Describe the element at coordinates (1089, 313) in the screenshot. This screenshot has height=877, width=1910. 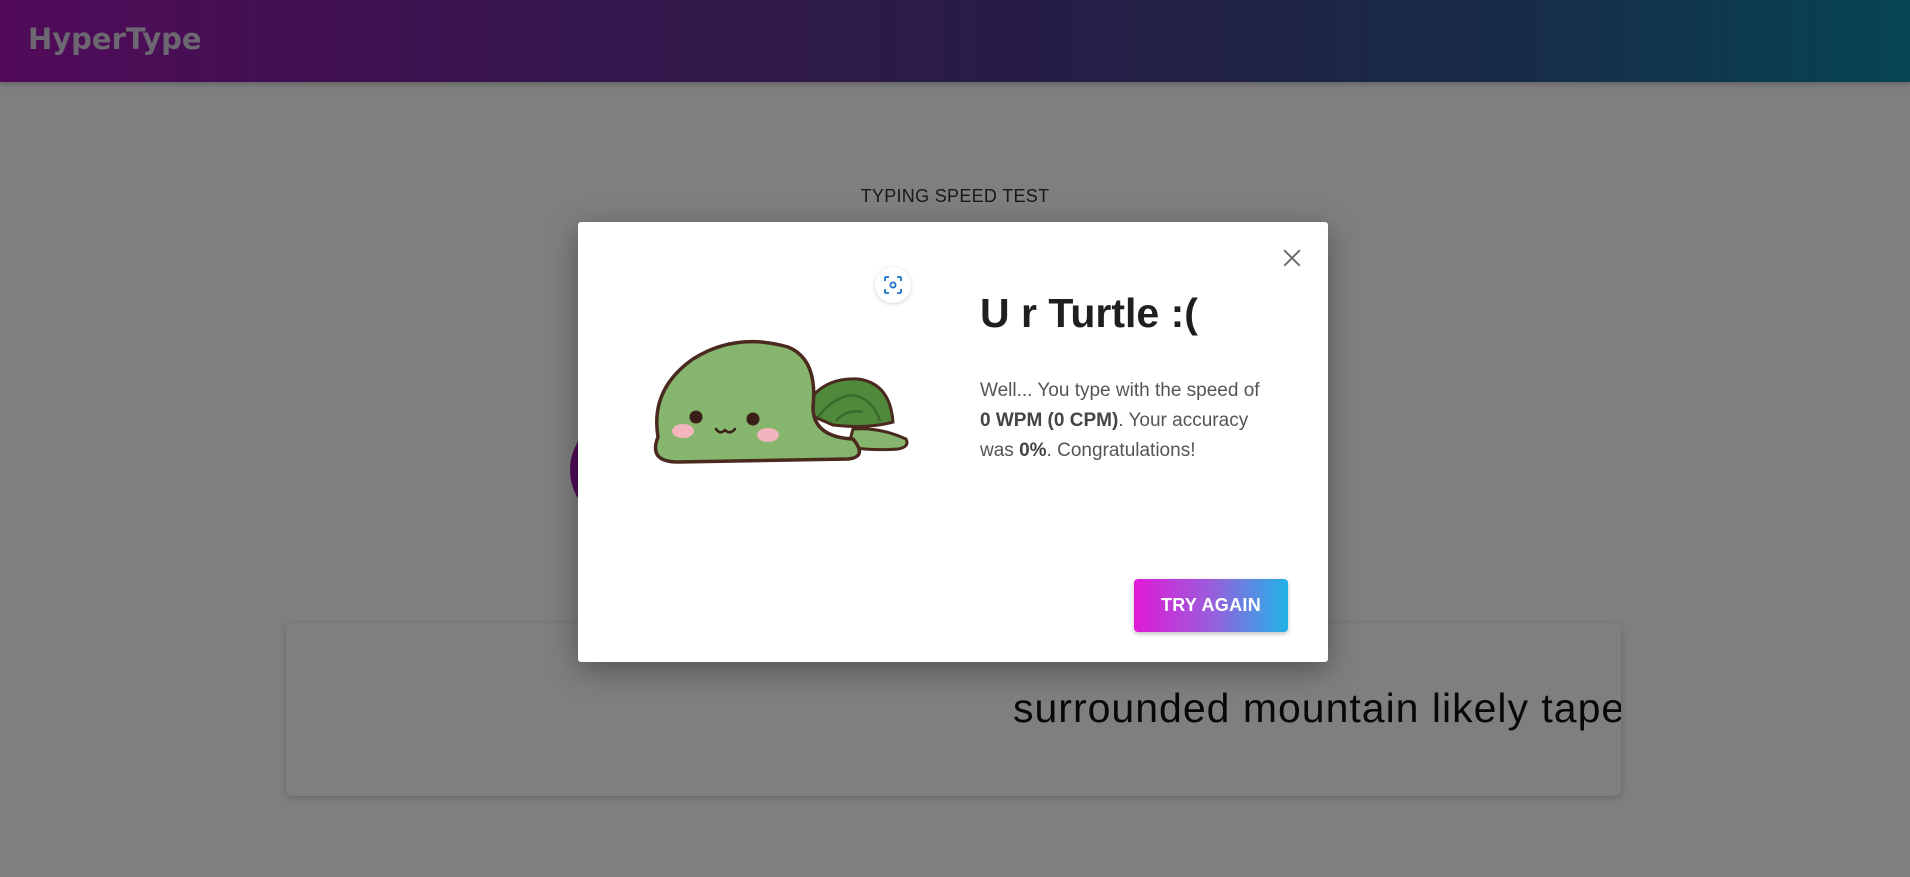
I see `result-title: U r Turtle :(` at that location.